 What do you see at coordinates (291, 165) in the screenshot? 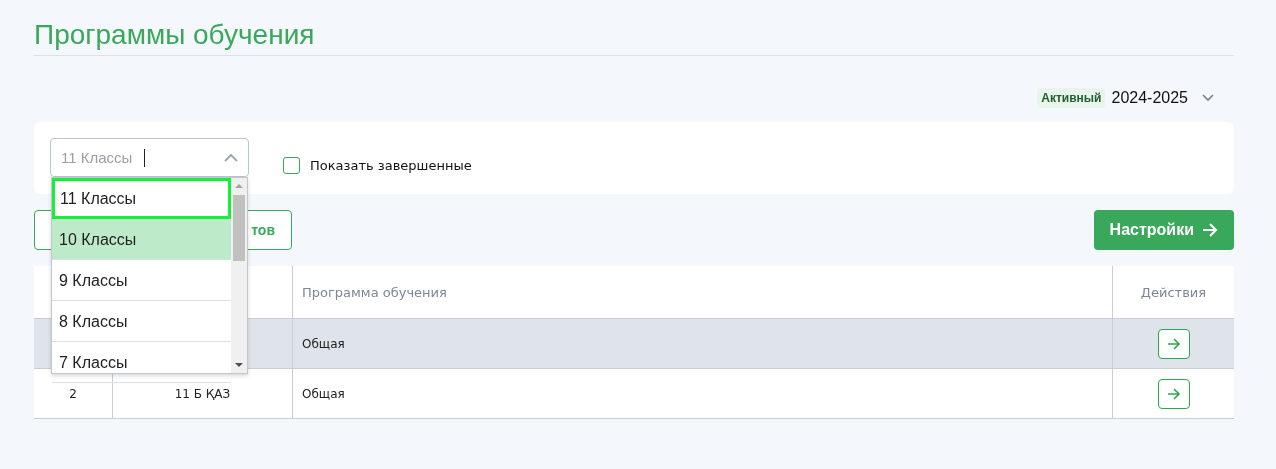
I see `checkbox` at bounding box center [291, 165].